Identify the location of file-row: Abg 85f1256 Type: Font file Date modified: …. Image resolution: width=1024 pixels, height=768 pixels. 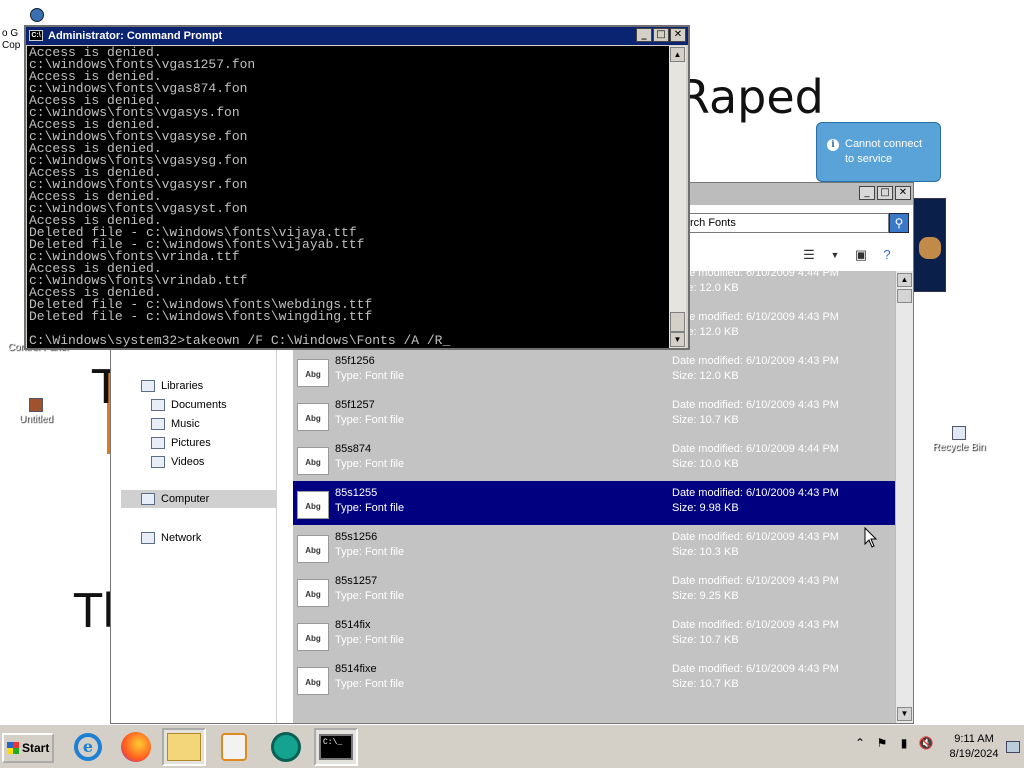
(594, 371).